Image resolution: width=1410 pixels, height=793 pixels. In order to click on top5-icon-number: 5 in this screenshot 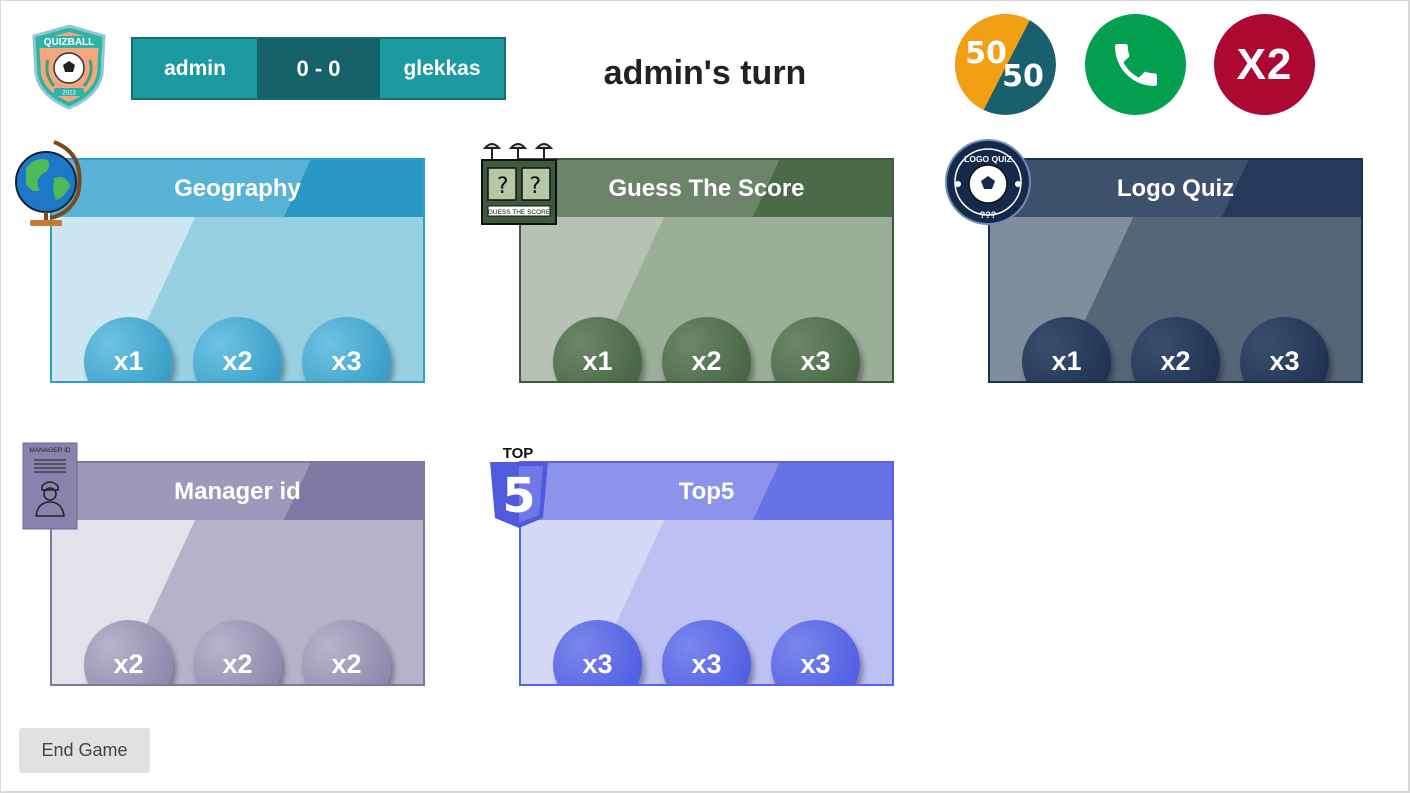, I will do `click(518, 496)`.